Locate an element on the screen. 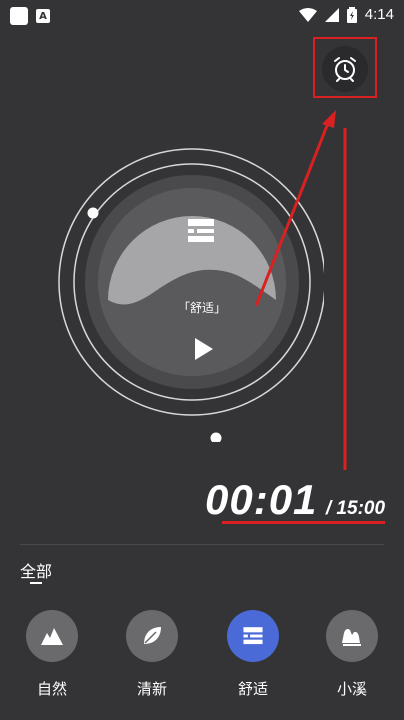 This screenshot has height=720, width=404. category-stream: 小溪 is located at coordinates (352, 654).